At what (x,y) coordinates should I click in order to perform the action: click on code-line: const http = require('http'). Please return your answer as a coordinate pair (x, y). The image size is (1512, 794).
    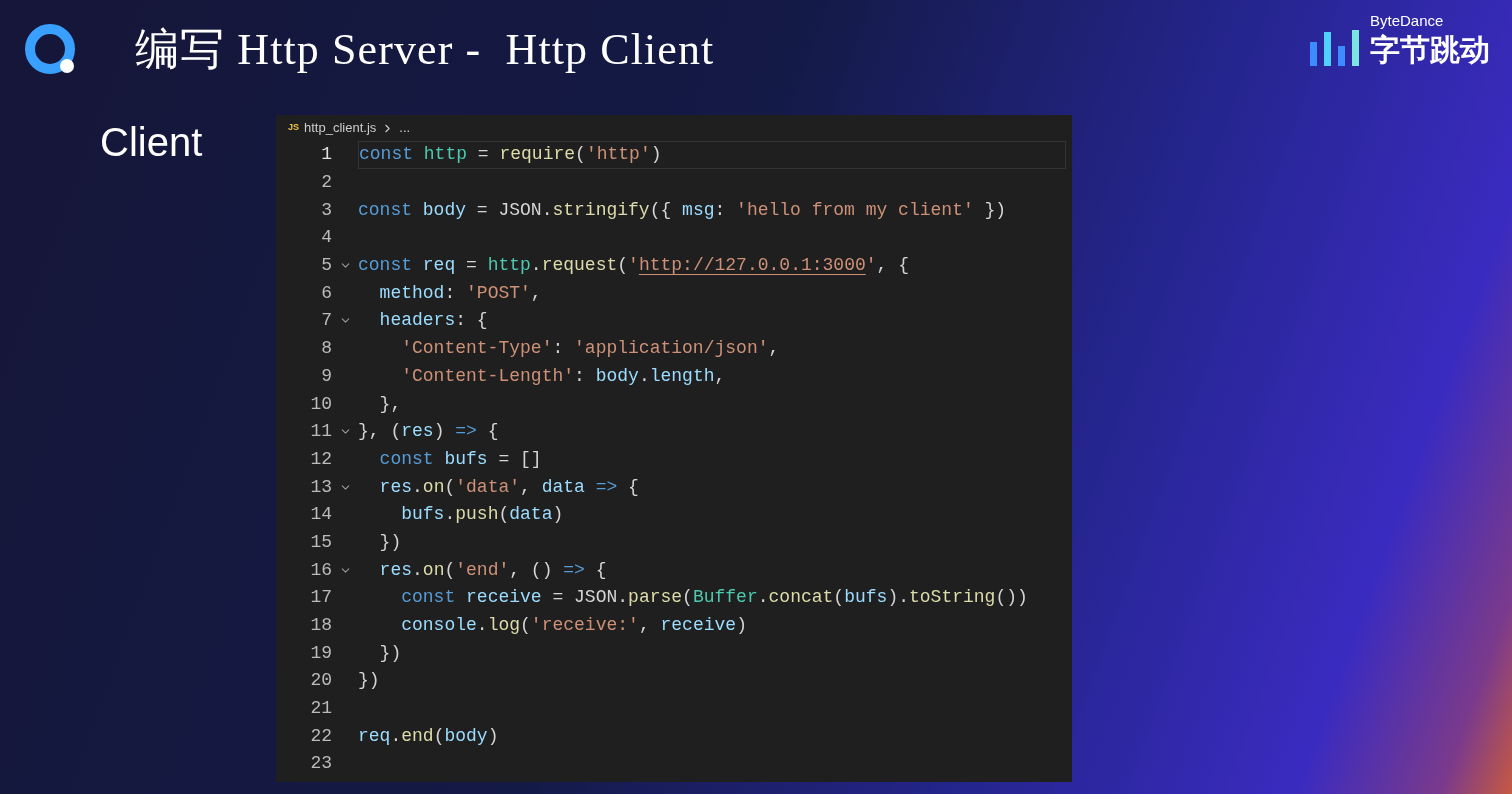
    Looking at the image, I should click on (510, 155).